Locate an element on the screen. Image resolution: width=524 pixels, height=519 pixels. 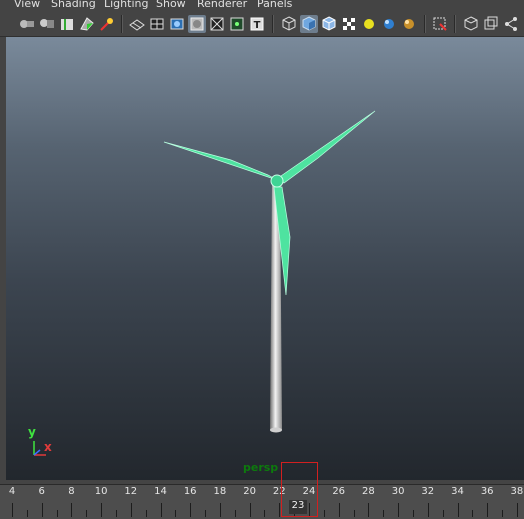
view-axis-icon is located at coordinates (39, 448).